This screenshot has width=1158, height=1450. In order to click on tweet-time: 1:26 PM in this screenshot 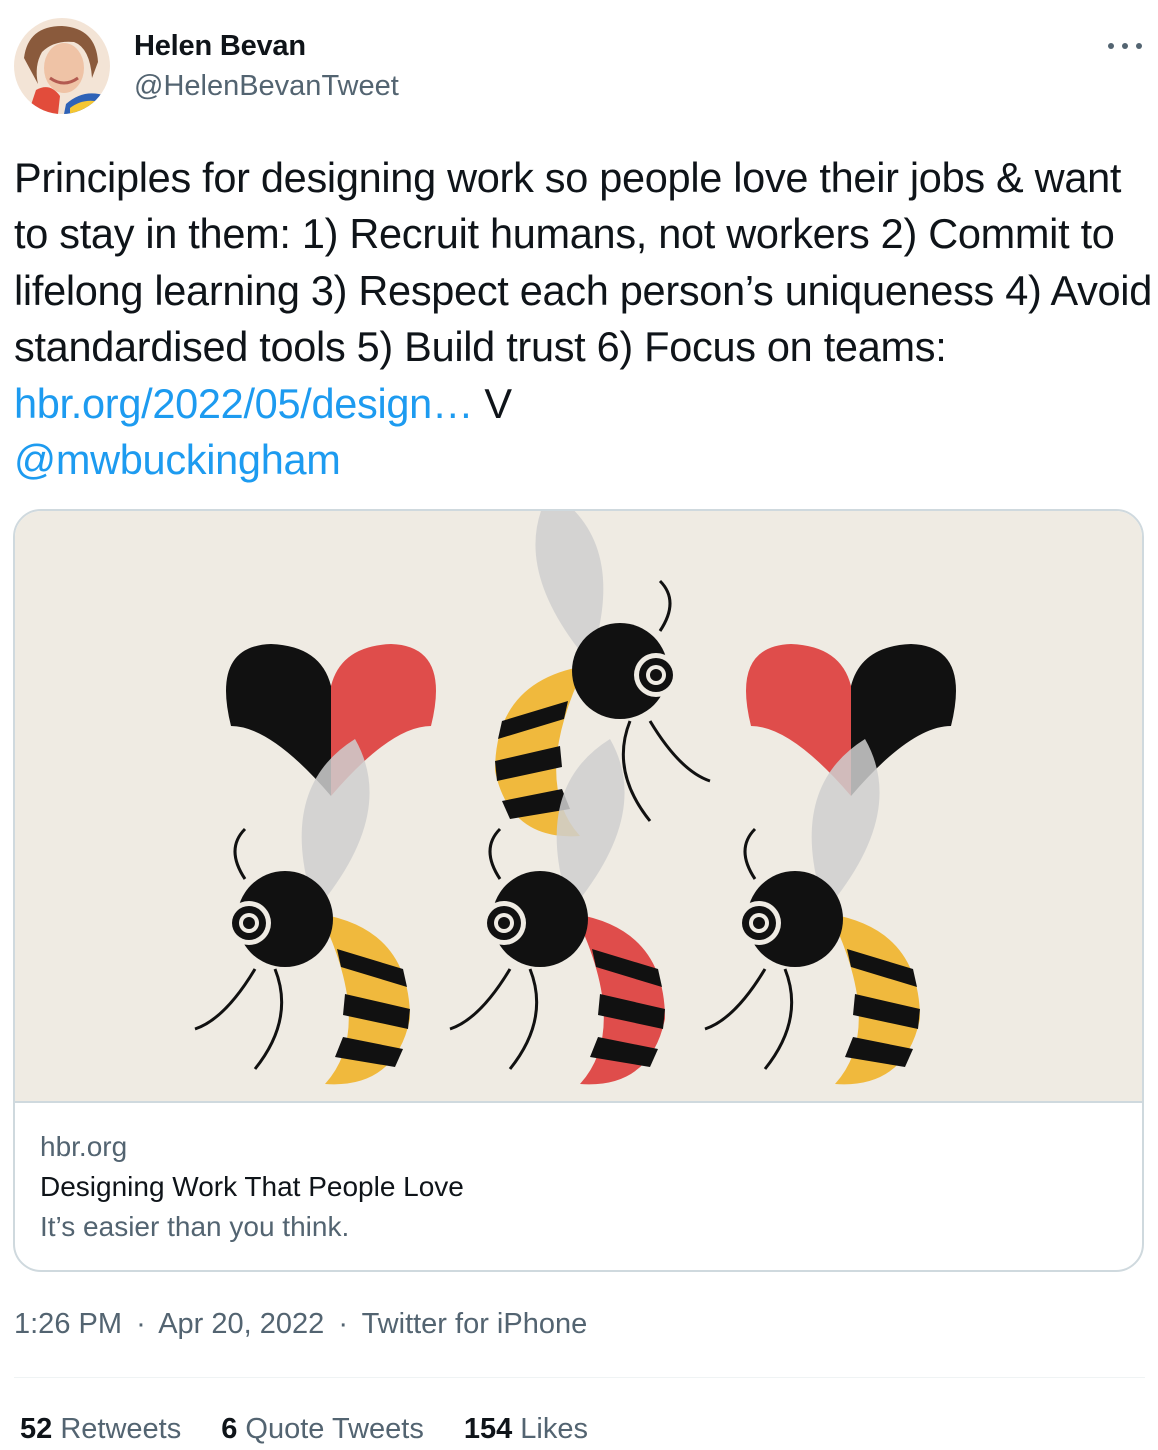, I will do `click(68, 1324)`.